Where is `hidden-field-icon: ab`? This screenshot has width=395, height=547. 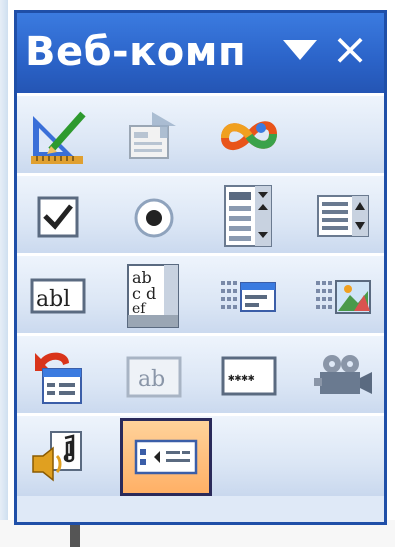 hidden-field-icon: ab is located at coordinates (154, 376).